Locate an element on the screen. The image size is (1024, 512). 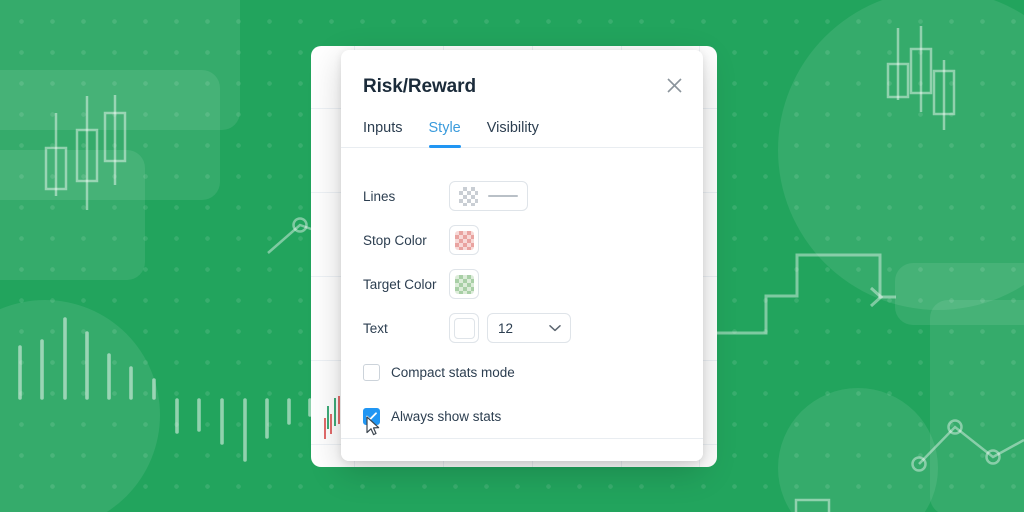
page-title: Risk/Reward is located at coordinates (419, 86).